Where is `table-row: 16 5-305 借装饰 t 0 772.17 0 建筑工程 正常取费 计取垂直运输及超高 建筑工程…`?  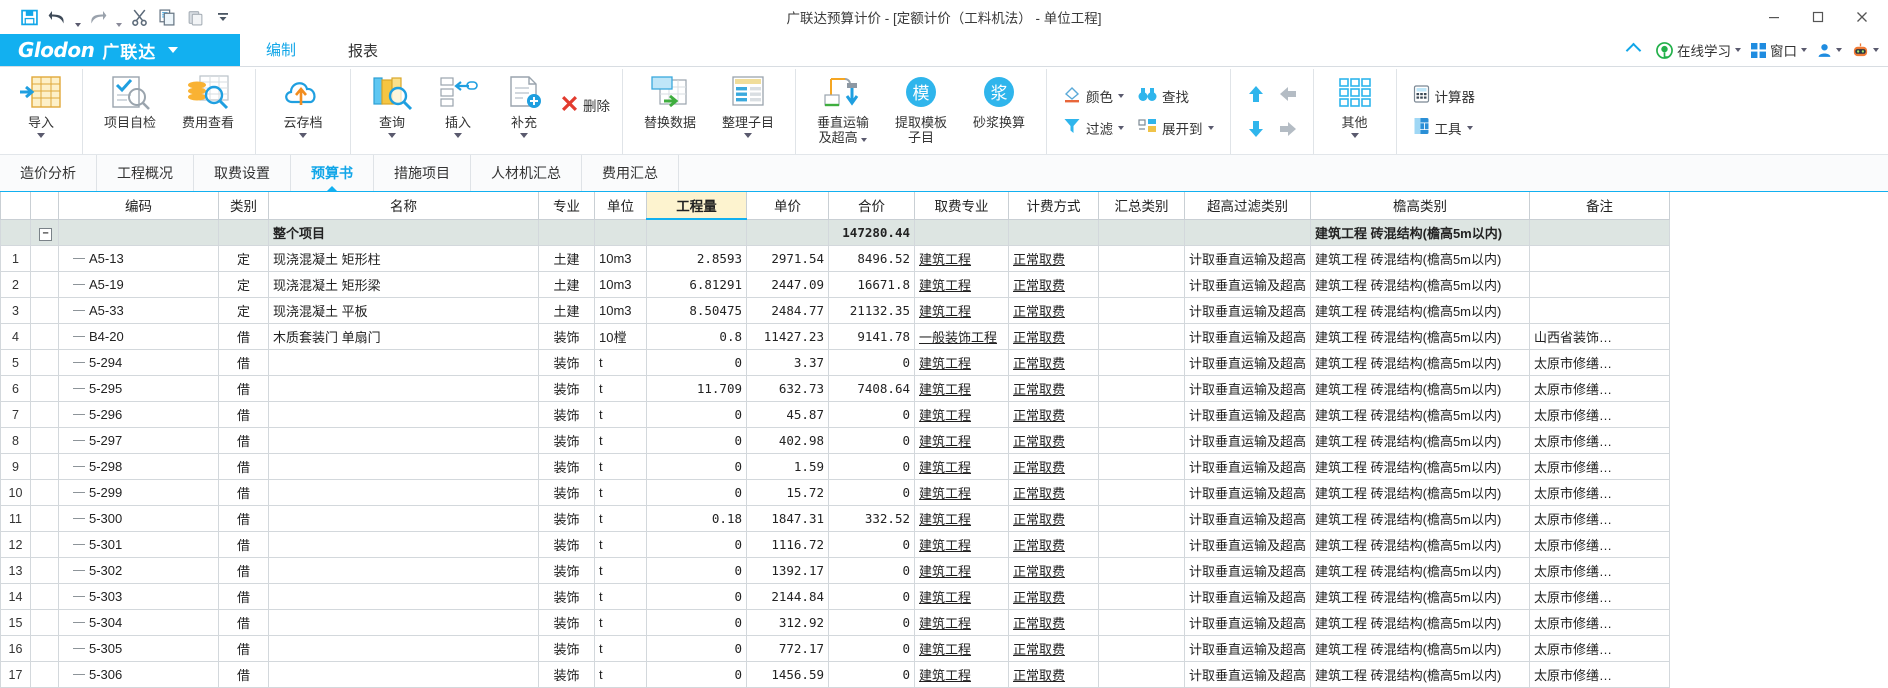 table-row: 16 5-305 借装饰 t 0 772.17 0 建筑工程 正常取费 计取垂直运输及超高 建筑工程… is located at coordinates (835, 648).